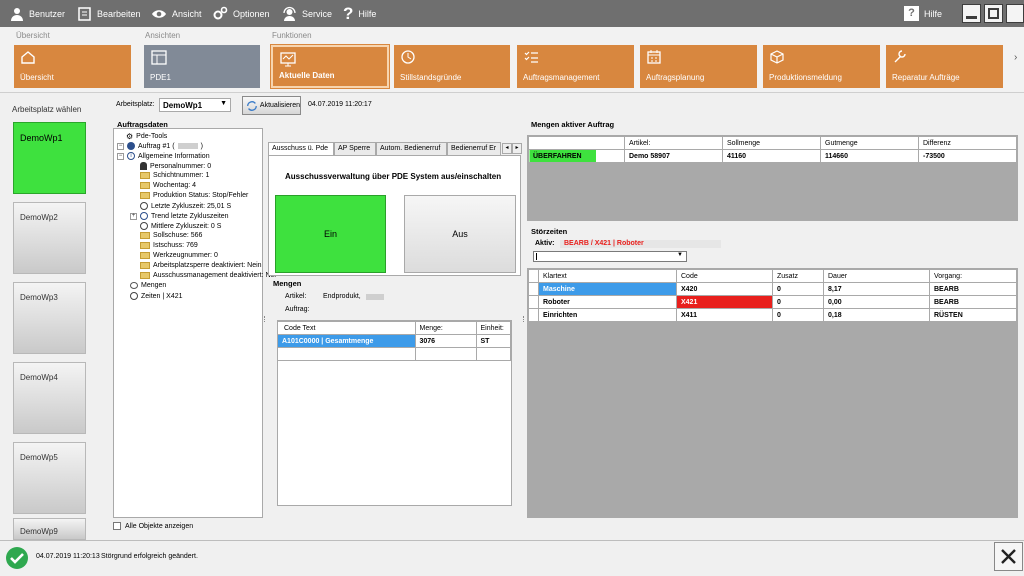 The height and width of the screenshot is (576, 1024). What do you see at coordinates (296, 296) in the screenshot?
I see `artikel-label: Artikel:` at bounding box center [296, 296].